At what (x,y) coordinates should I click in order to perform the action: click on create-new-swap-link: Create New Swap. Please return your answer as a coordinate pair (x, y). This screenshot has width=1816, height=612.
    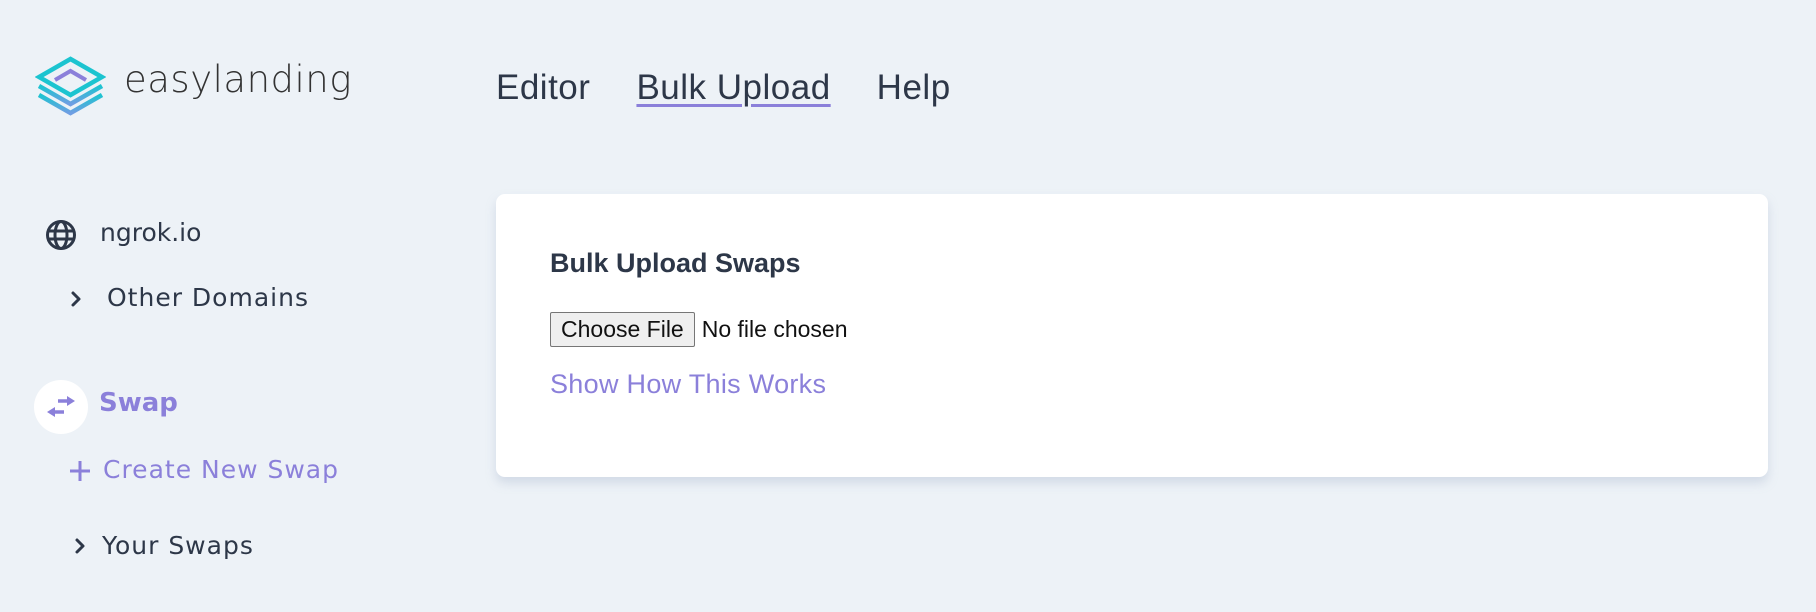
    Looking at the image, I should click on (221, 469).